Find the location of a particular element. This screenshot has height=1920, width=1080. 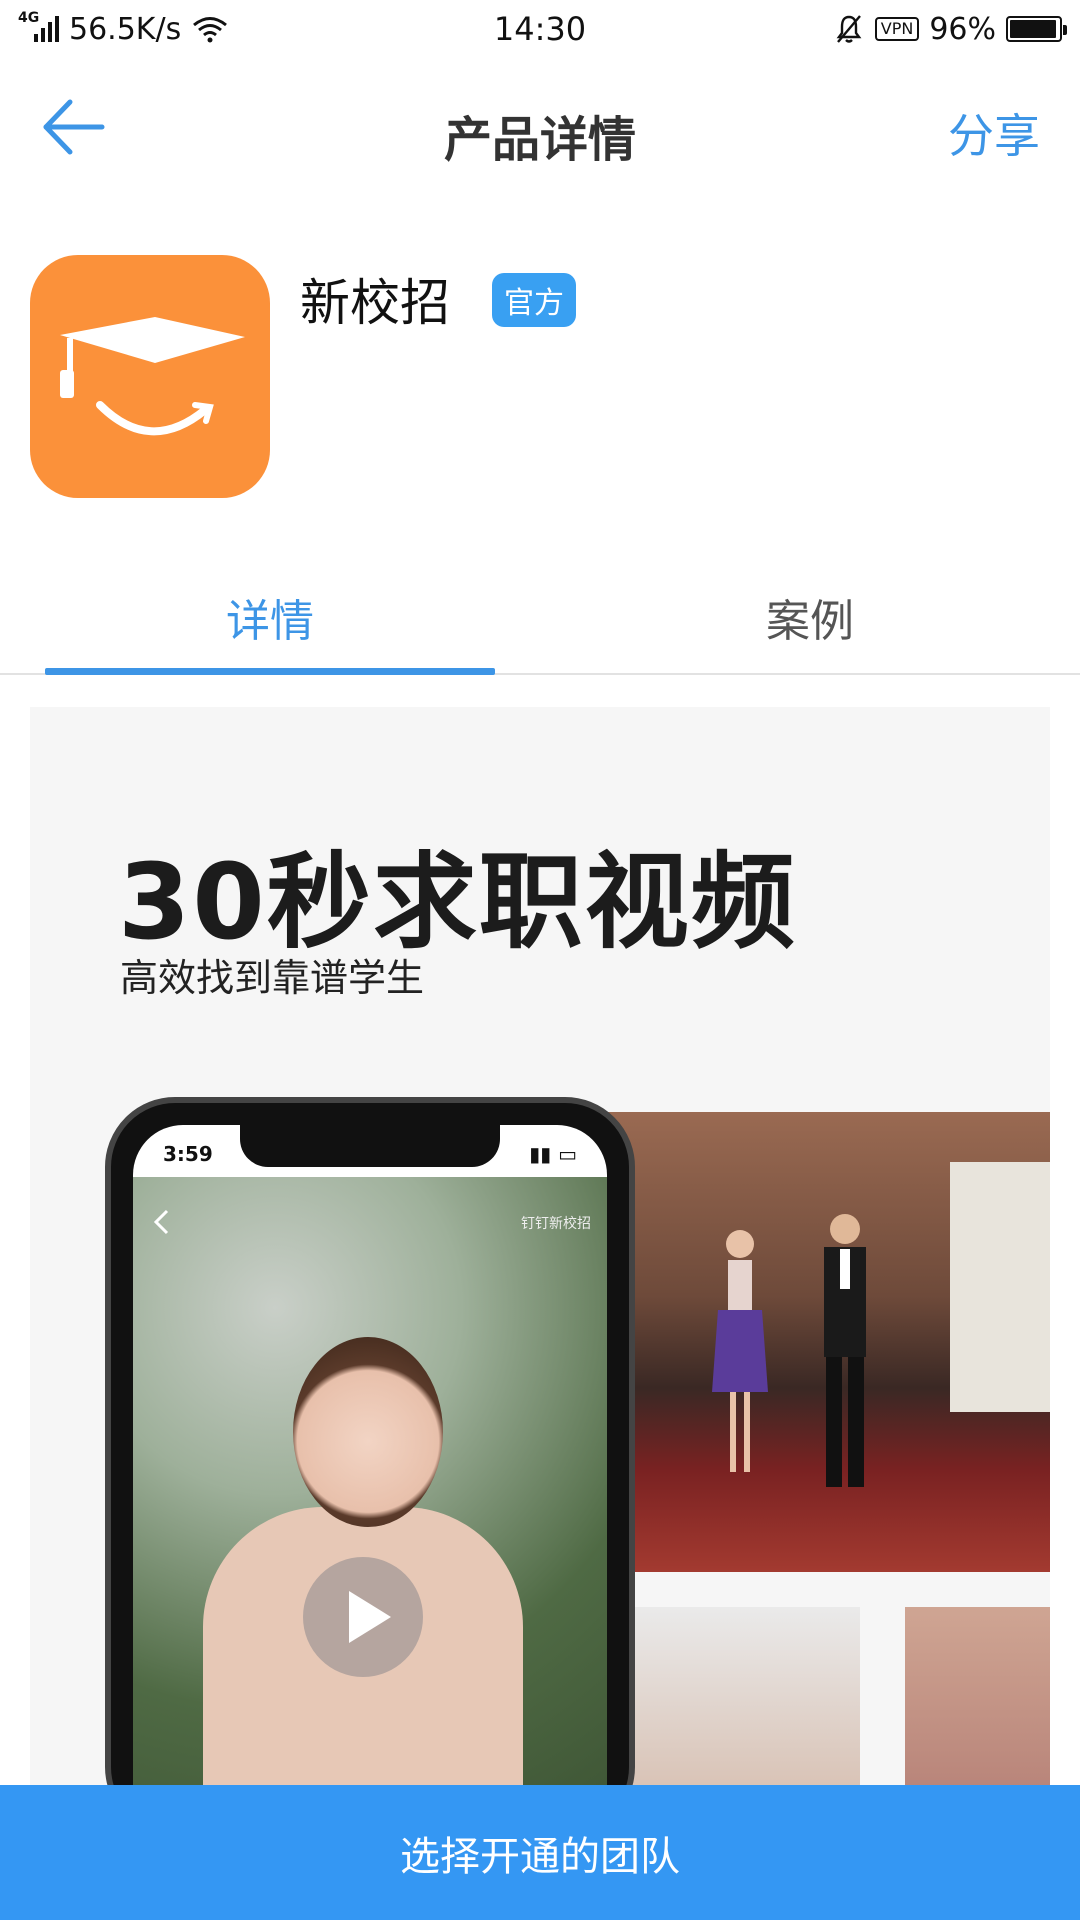

share-button: 分享 is located at coordinates (994, 133).